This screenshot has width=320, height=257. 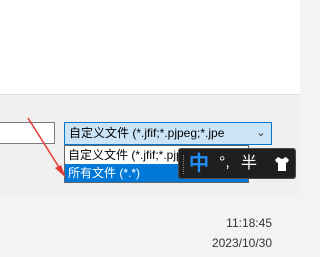 What do you see at coordinates (282, 164) in the screenshot?
I see `shirt-icon` at bounding box center [282, 164].